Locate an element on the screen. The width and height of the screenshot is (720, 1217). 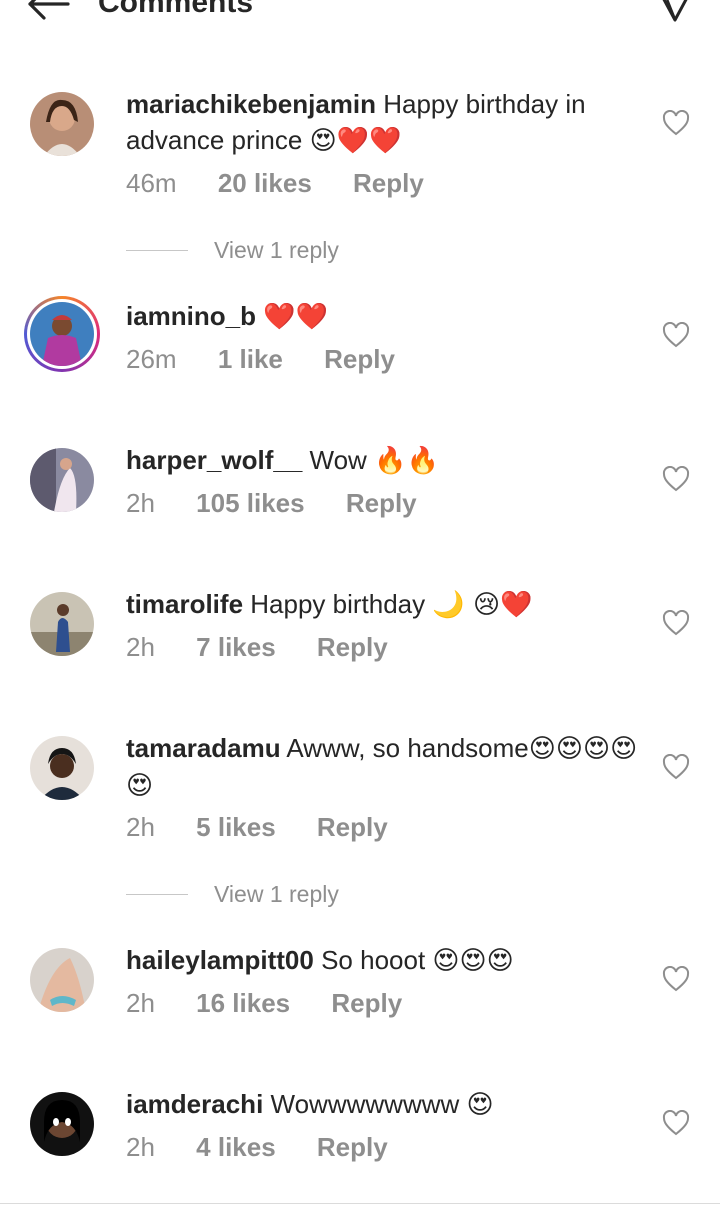
comment-likes: 20 likes is located at coordinates (265, 183).